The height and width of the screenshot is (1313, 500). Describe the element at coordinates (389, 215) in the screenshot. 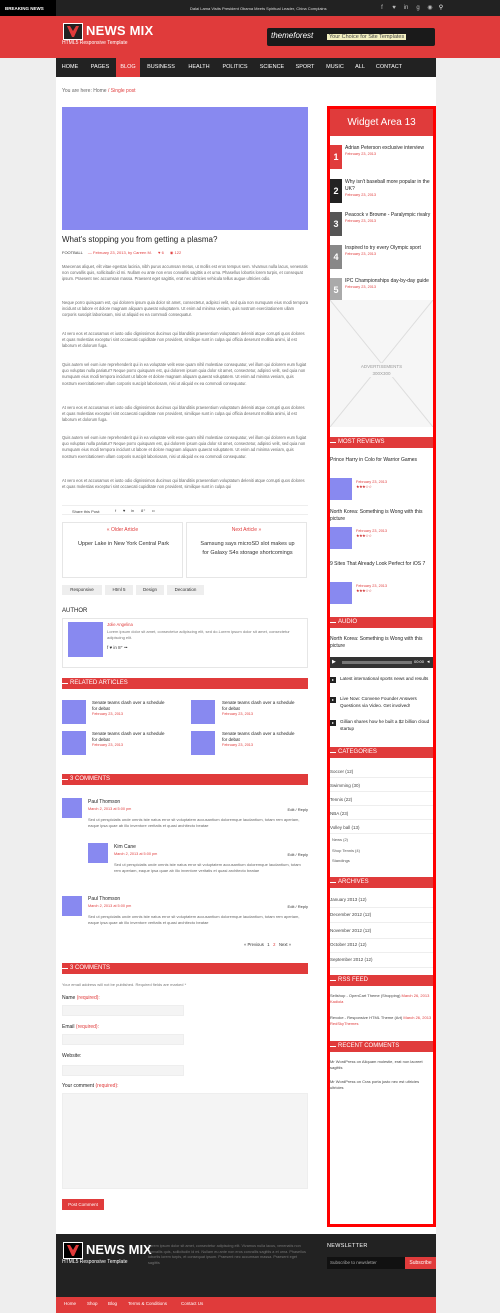

I see `popular-title: Peacock v Browne - Paralympic rivalry` at that location.